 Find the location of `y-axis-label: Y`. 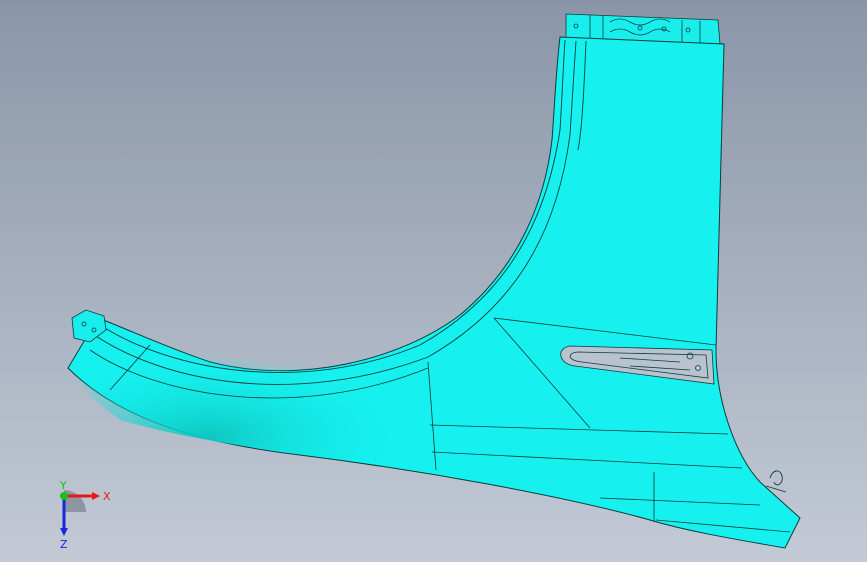

y-axis-label: Y is located at coordinates (63, 485).